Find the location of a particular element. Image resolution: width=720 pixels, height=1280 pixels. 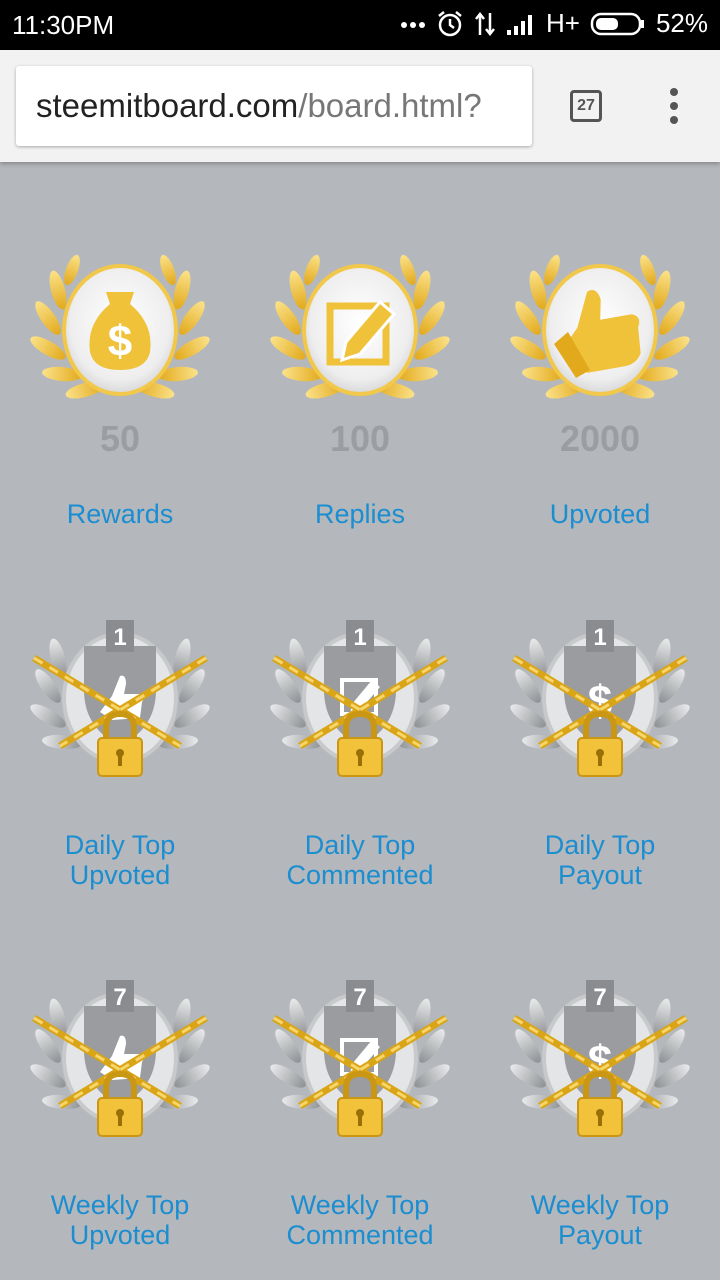

badge-weekly-top-payout: 7 $ Weekly Top Payout is located at coordinates (600, 1113).